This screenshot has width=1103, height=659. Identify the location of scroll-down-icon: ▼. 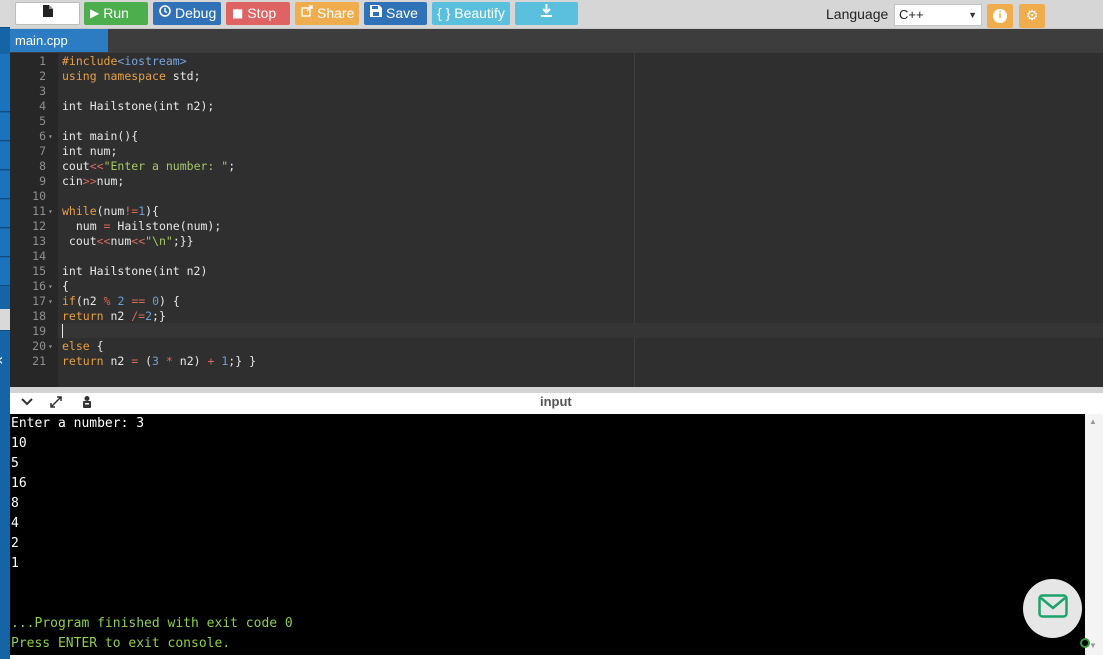
(1093, 645).